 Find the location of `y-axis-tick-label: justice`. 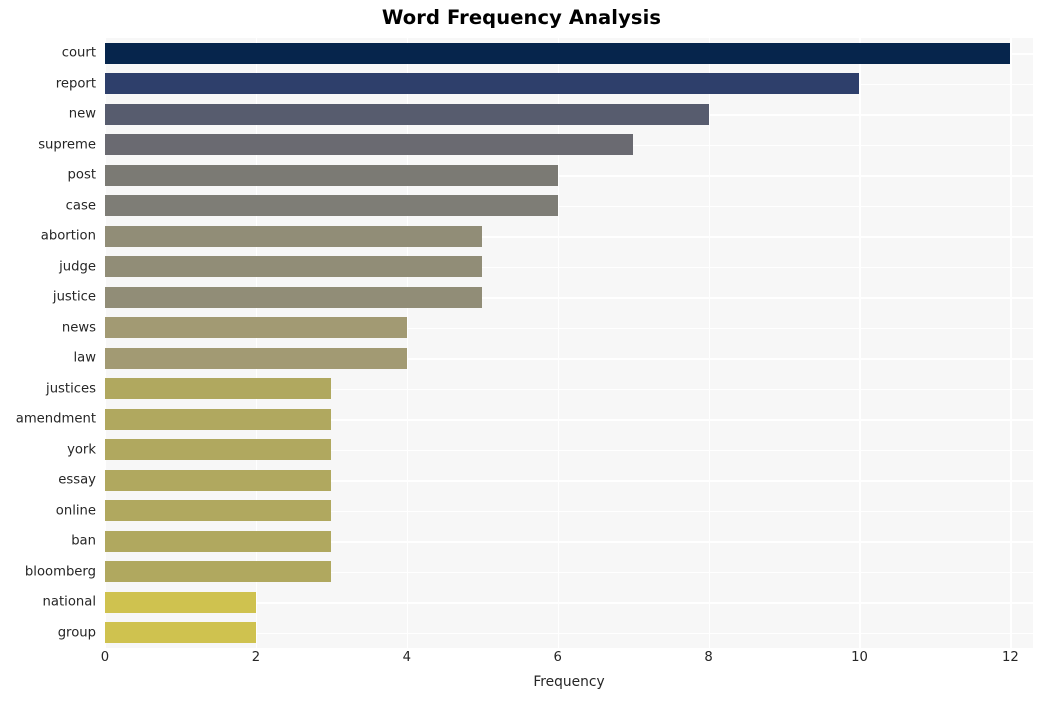

y-axis-tick-label: justice is located at coordinates (74, 297).